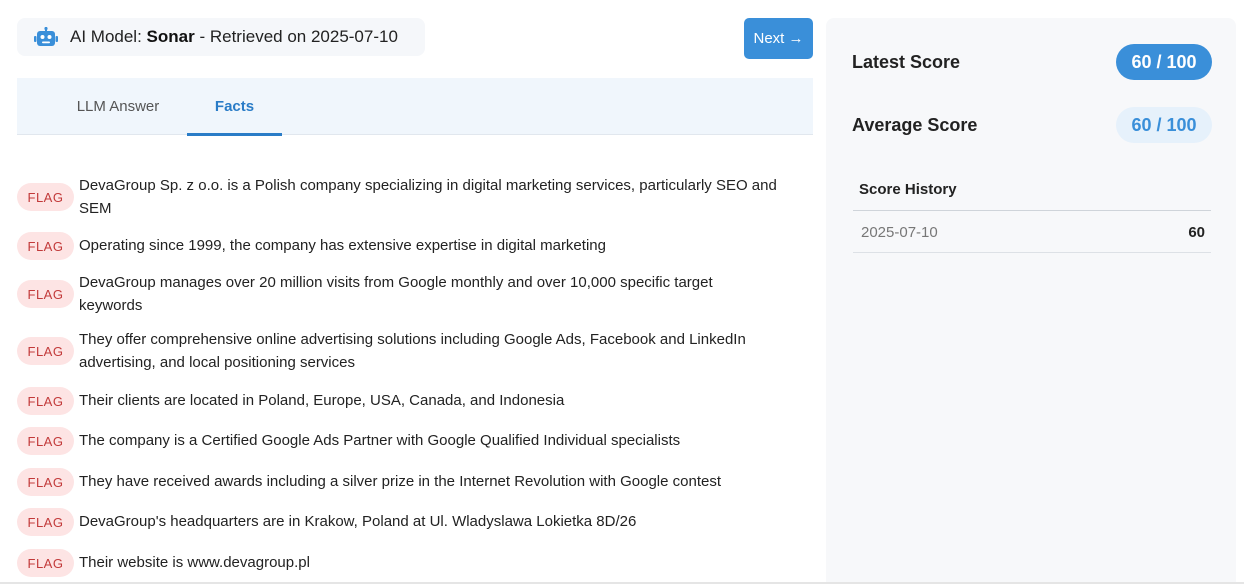  I want to click on list-item: FLAG Their website is www.devagroup.pl, so click(398, 563).